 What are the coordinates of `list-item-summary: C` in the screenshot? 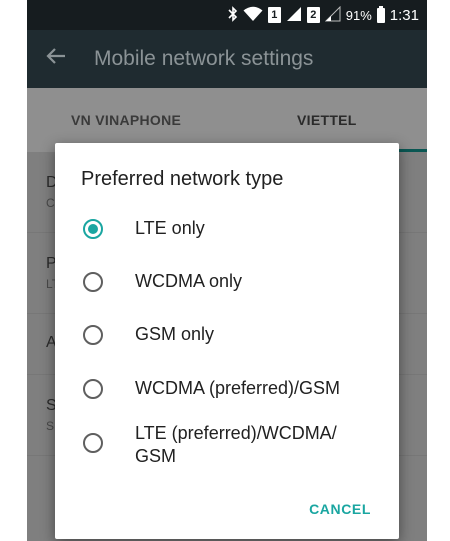 It's located at (50, 203).